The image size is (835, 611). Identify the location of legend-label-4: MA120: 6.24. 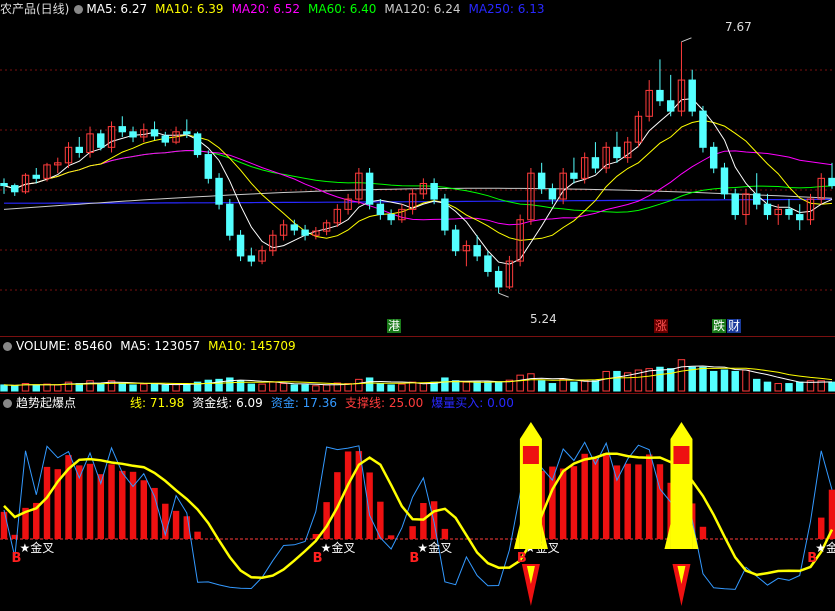
(422, 9).